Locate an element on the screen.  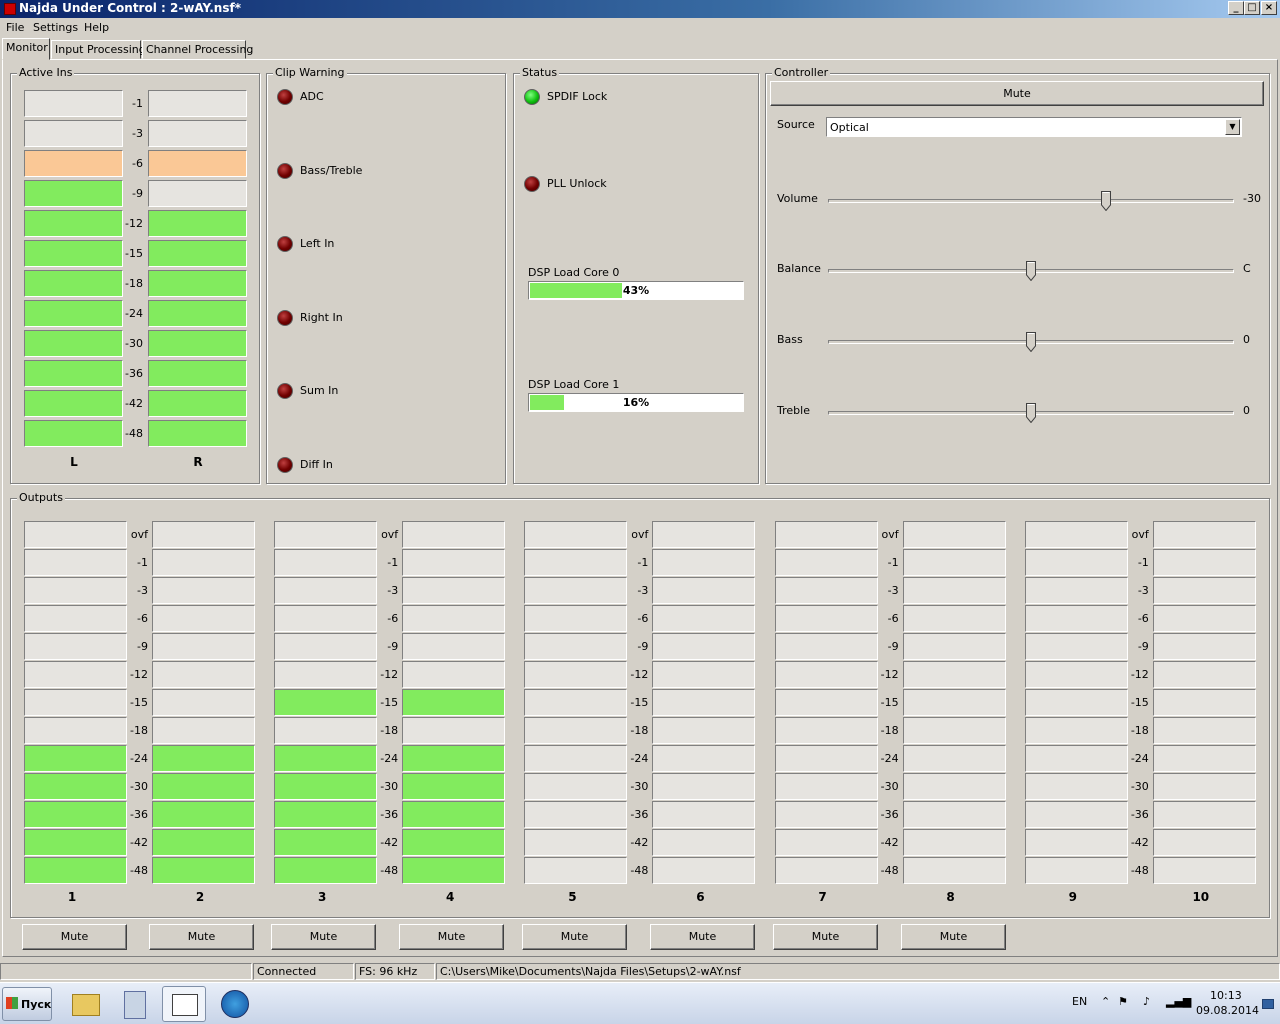
minimize-button: _ is located at coordinates (1236, 8).